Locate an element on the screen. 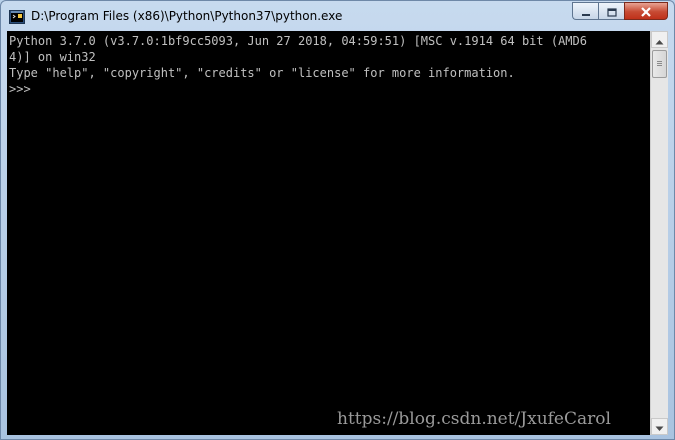 This screenshot has height=440, width=675. caption-buttons is located at coordinates (620, 11).